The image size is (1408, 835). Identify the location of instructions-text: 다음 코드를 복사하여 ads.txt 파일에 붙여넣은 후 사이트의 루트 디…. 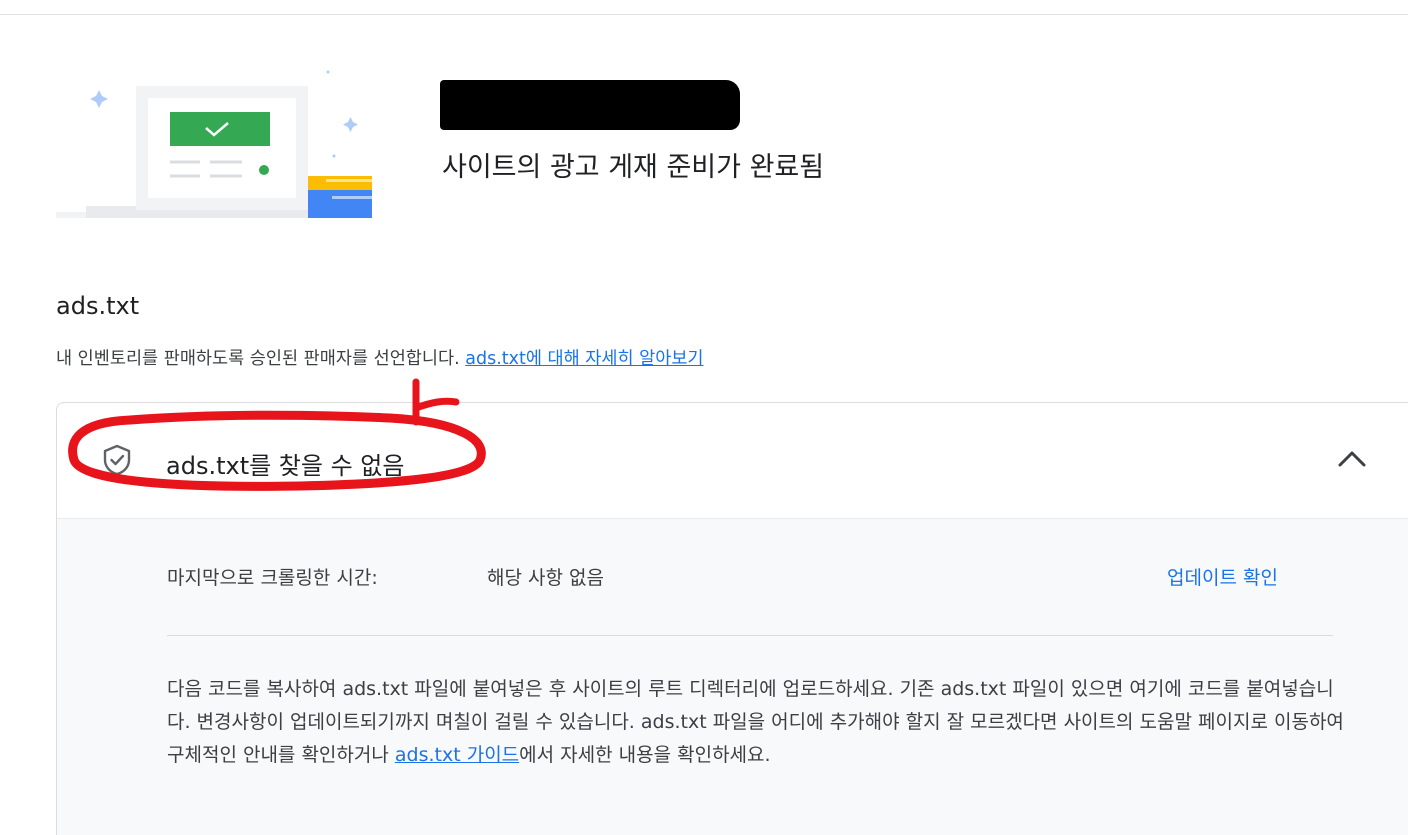
(762, 722).